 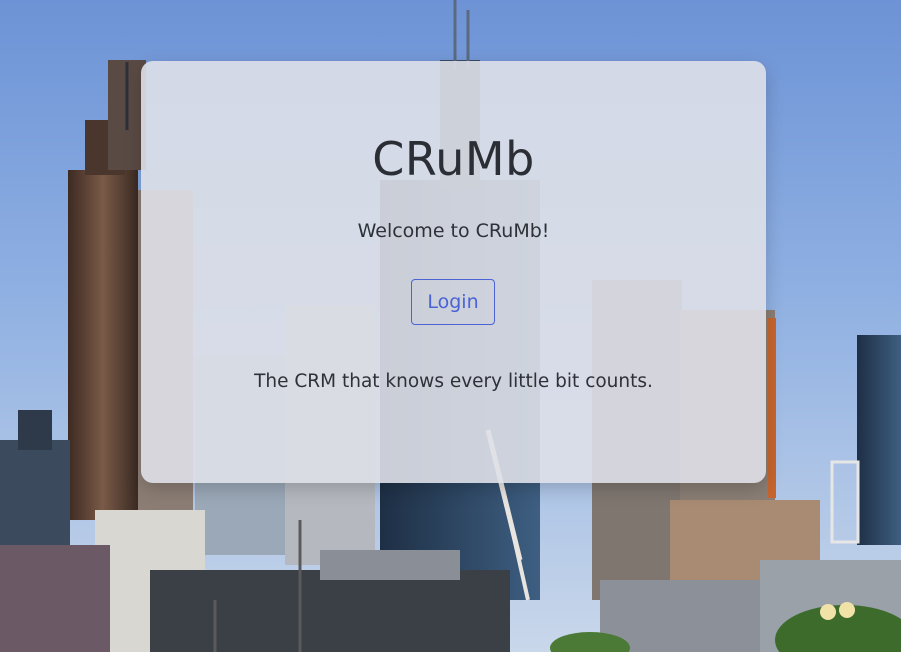 What do you see at coordinates (453, 231) in the screenshot?
I see `welcome-message: Welcome to CRuMb!` at bounding box center [453, 231].